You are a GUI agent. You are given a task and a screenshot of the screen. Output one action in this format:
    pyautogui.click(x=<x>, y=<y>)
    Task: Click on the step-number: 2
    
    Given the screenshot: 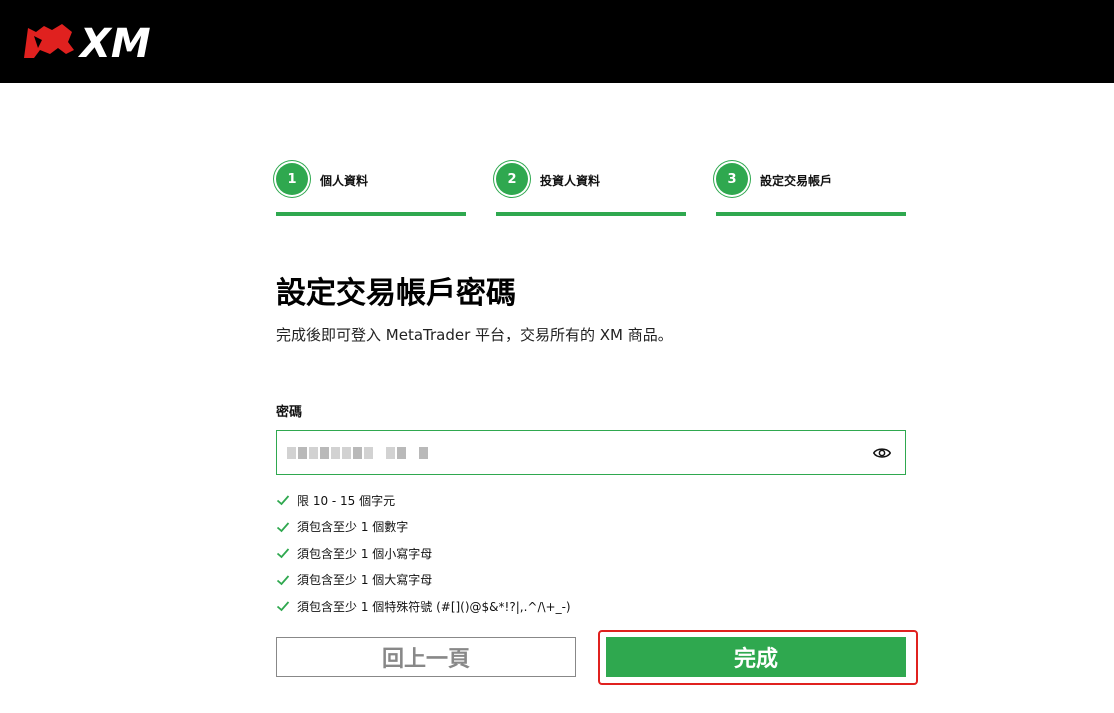 What is the action you would take?
    pyautogui.click(x=512, y=179)
    